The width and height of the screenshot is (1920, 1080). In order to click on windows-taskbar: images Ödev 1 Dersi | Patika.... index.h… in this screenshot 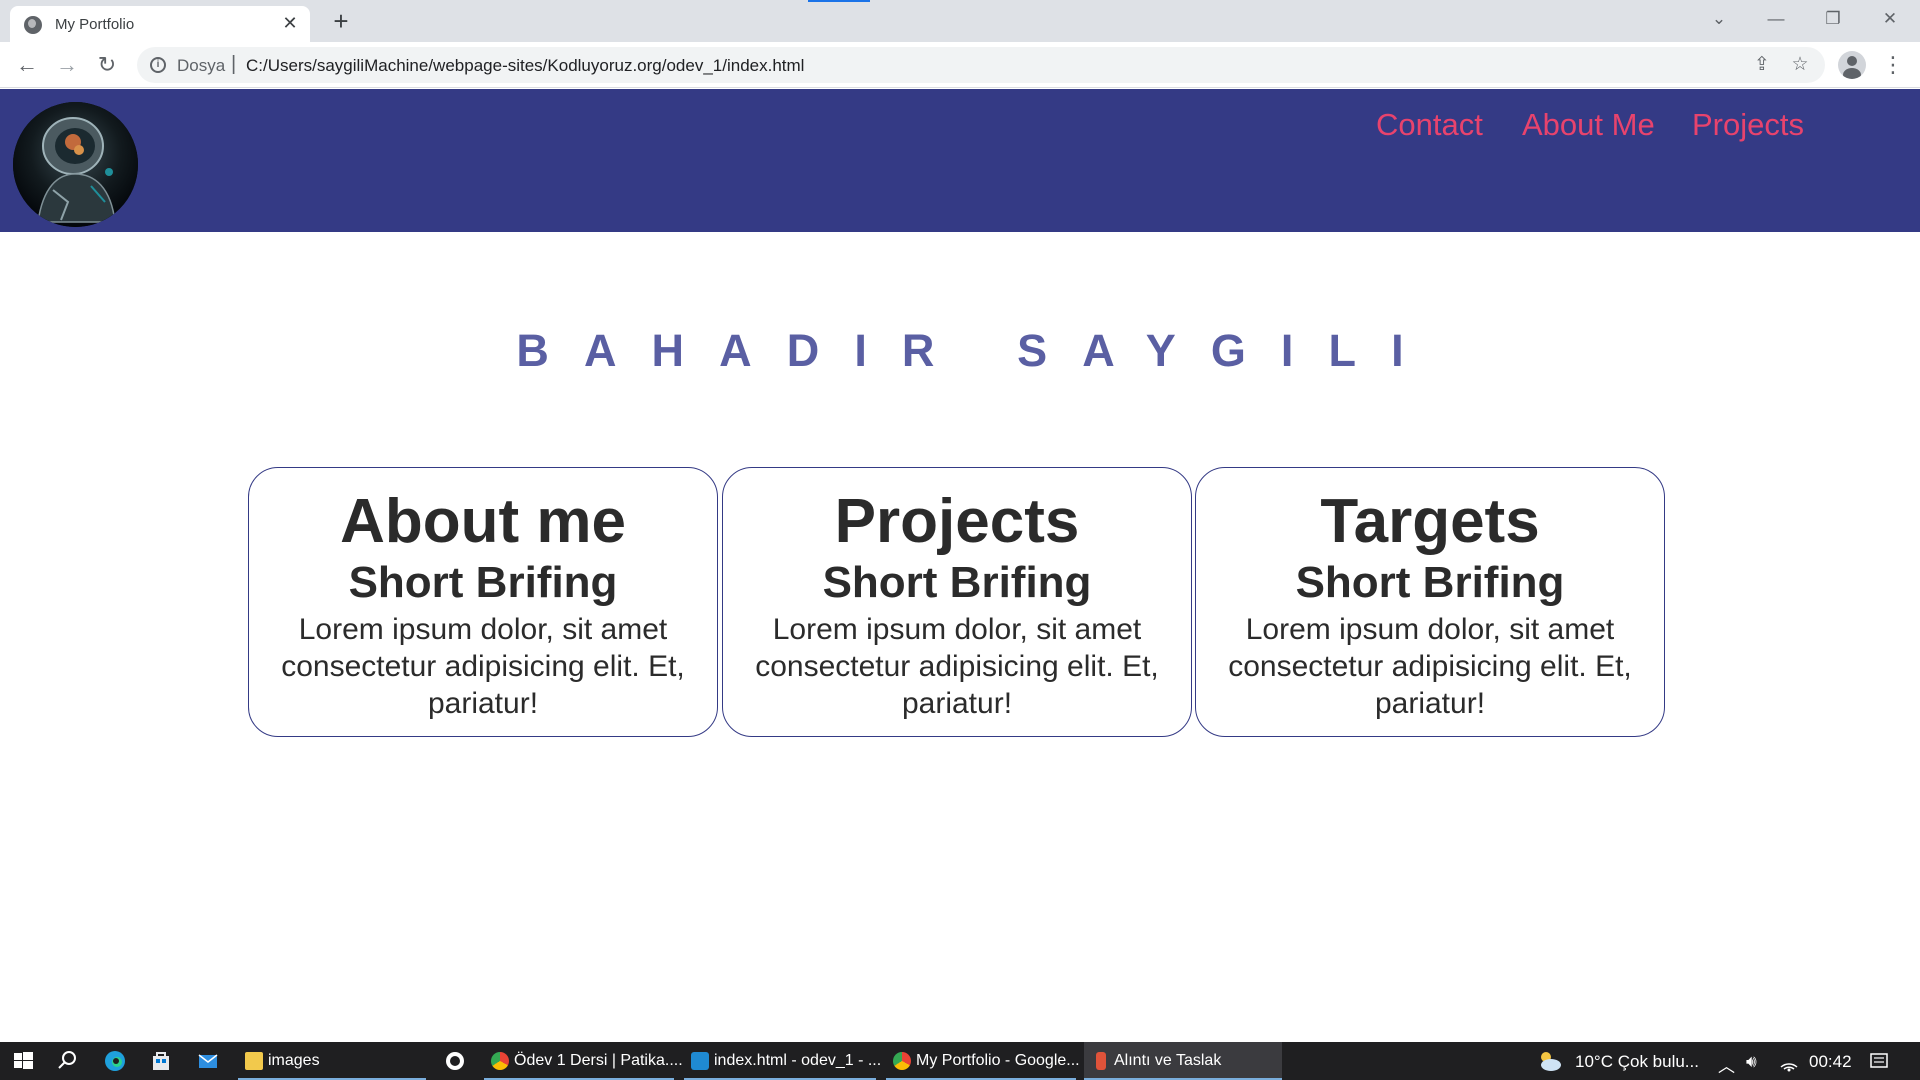, I will do `click(960, 1061)`.